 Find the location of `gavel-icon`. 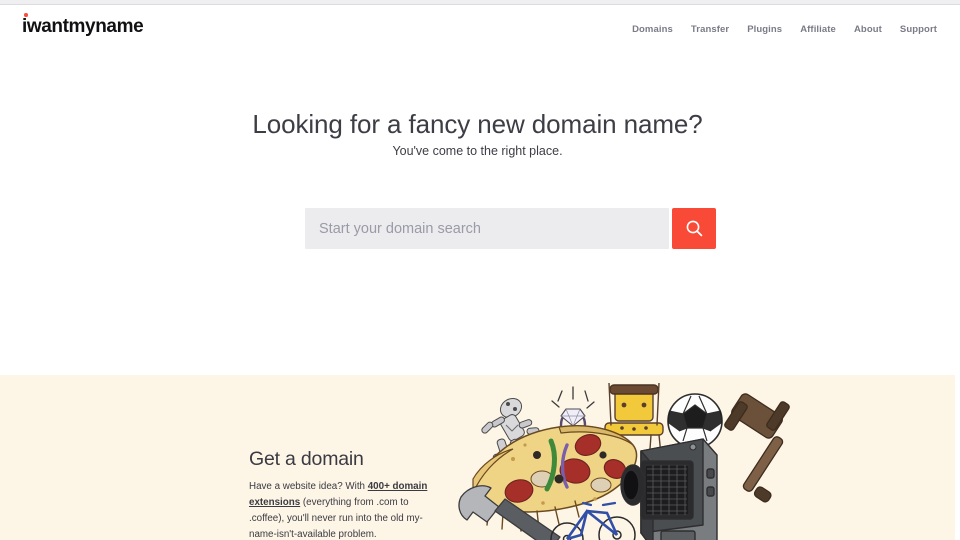

gavel-icon is located at coordinates (757, 448).